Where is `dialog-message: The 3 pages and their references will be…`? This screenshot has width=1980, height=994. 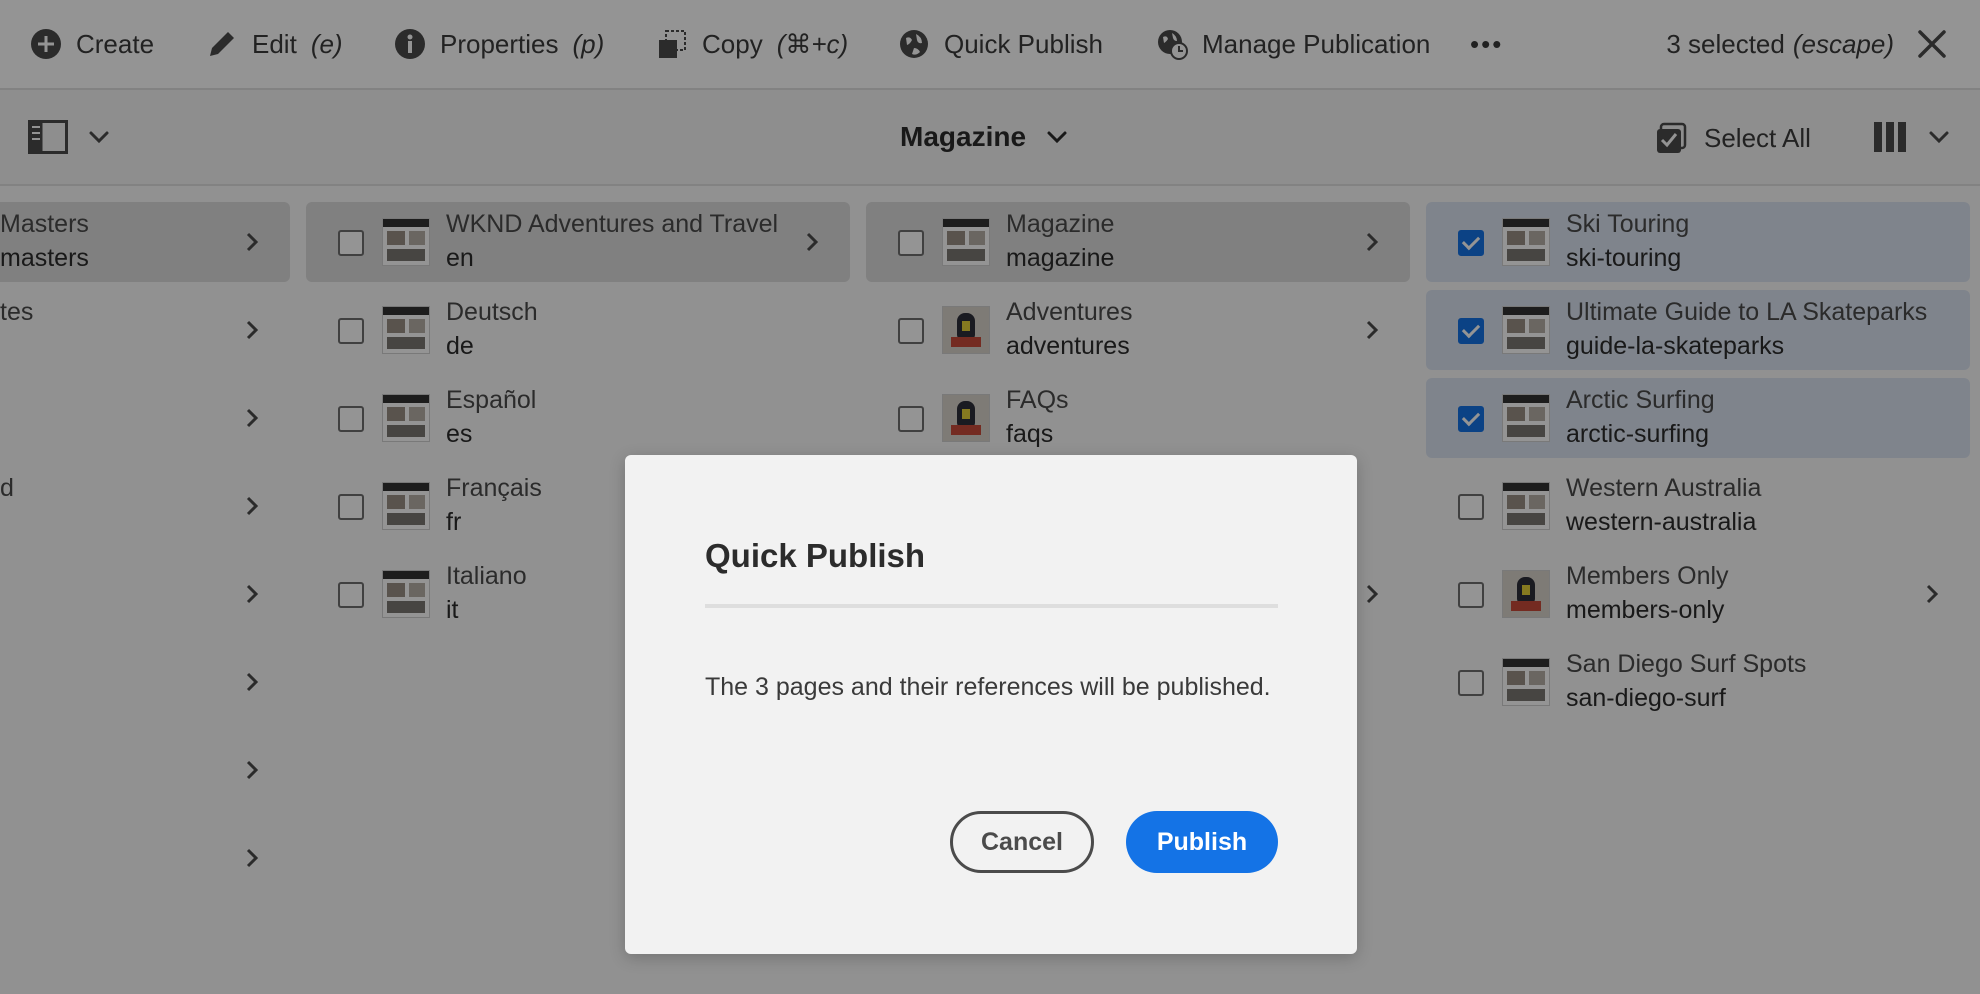
dialog-message: The 3 pages and their references will be… is located at coordinates (988, 687).